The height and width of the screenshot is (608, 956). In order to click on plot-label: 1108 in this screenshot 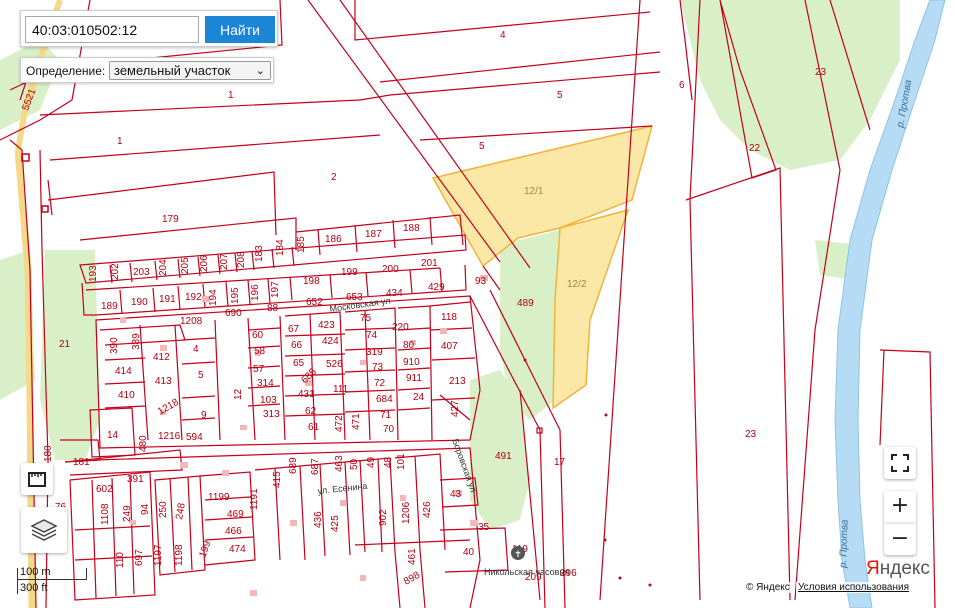, I will do `click(105, 514)`.